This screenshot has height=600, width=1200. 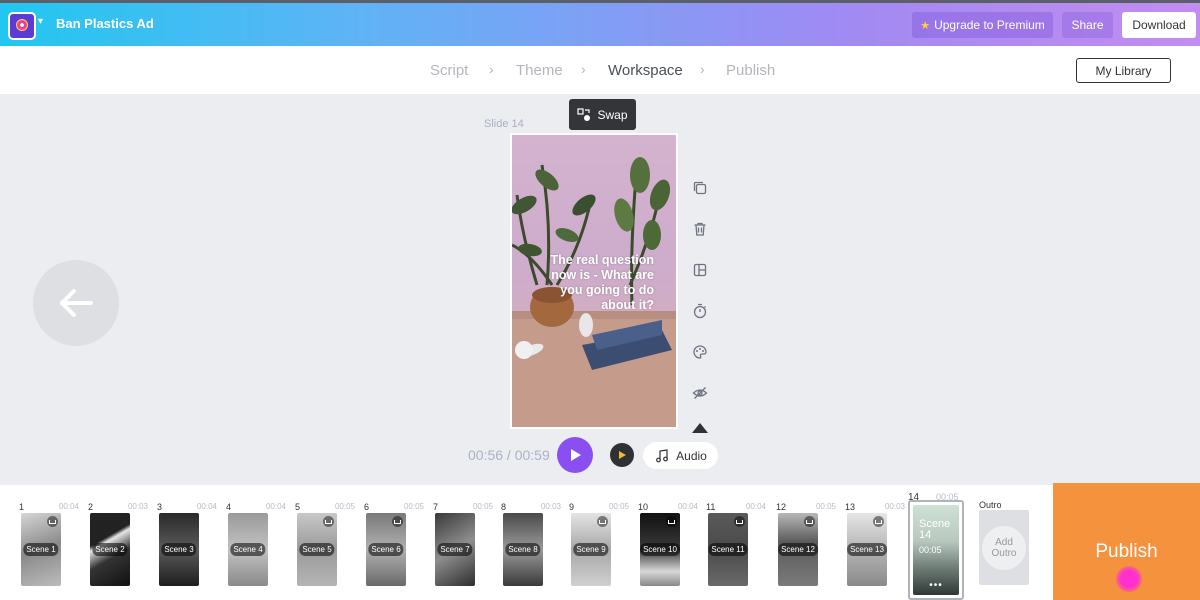 I want to click on scene-card-13: 13 00:03 Scene 13, so click(x=875, y=542).